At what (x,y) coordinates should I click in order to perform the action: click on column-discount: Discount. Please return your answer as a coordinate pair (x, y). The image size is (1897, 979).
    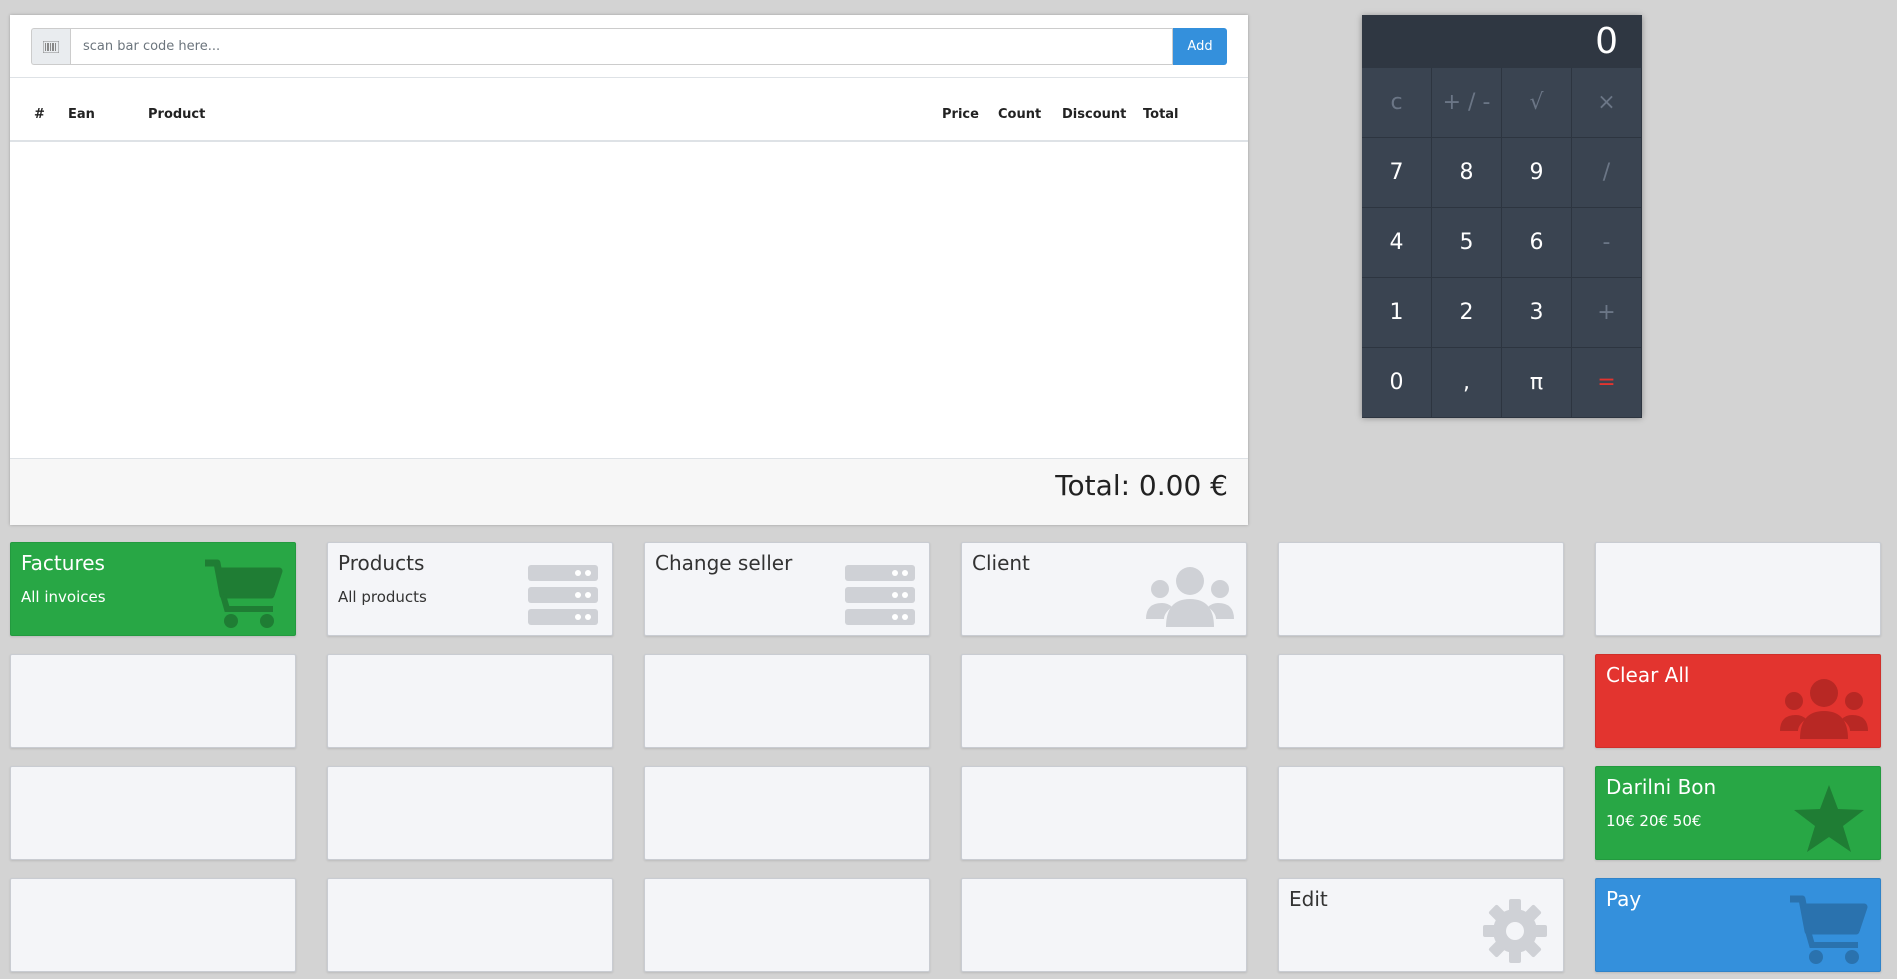
    Looking at the image, I should click on (1094, 114).